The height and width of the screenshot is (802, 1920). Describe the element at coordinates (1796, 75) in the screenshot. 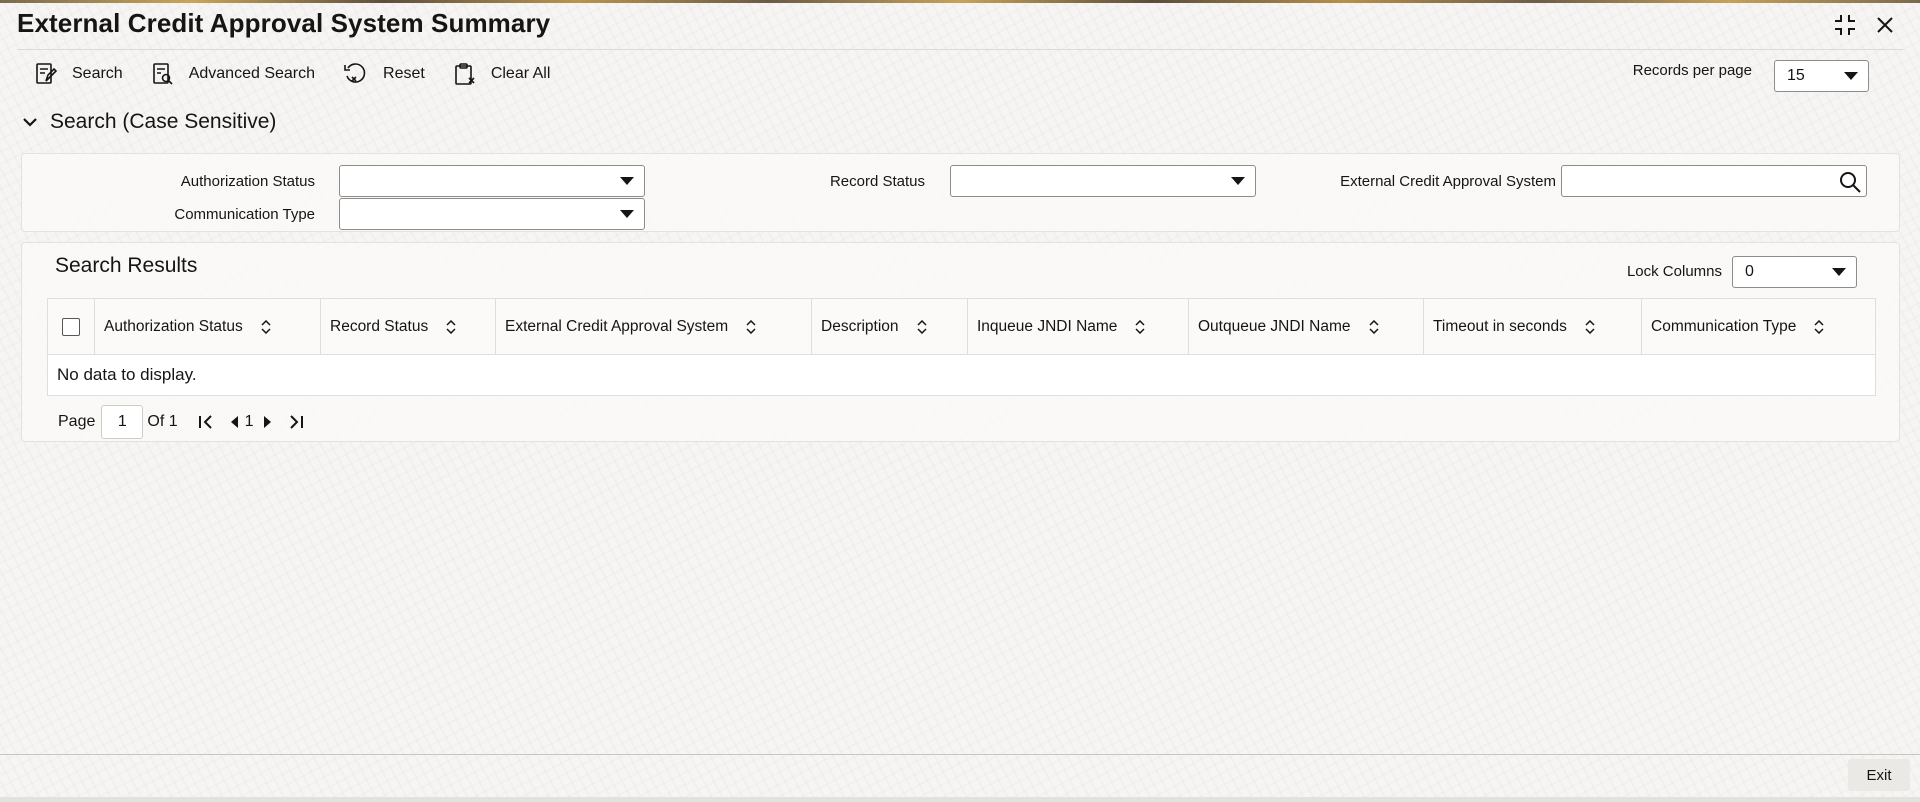

I see `records-per-page-value: 15` at that location.